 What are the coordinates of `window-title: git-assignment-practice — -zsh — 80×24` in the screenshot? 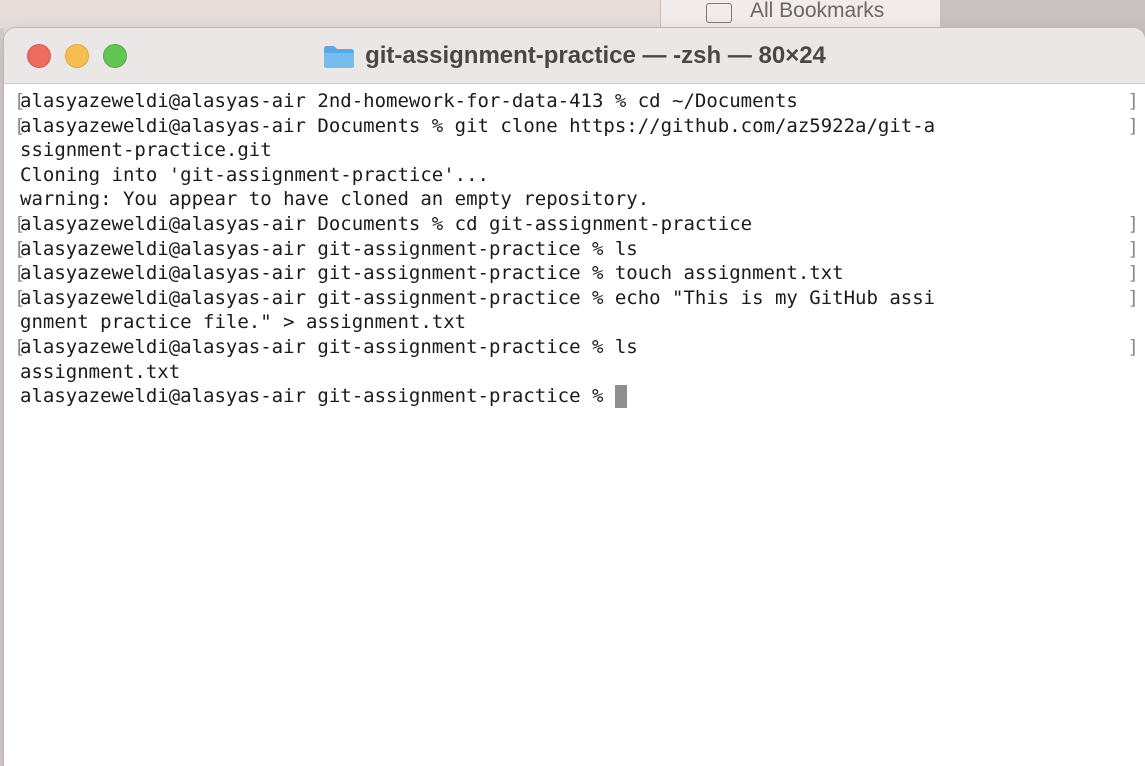 It's located at (595, 55).